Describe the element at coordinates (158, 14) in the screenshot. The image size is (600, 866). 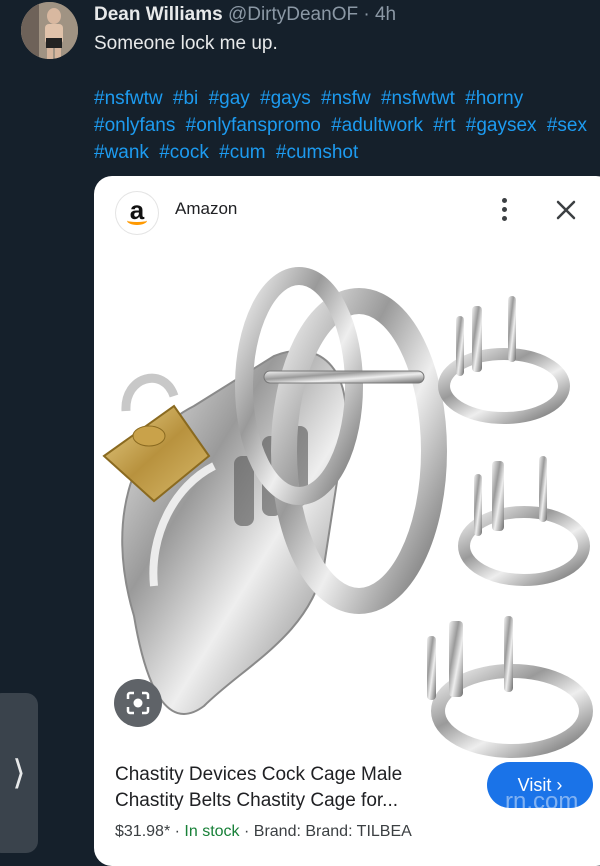
I see `author-name: Dean Williams` at that location.